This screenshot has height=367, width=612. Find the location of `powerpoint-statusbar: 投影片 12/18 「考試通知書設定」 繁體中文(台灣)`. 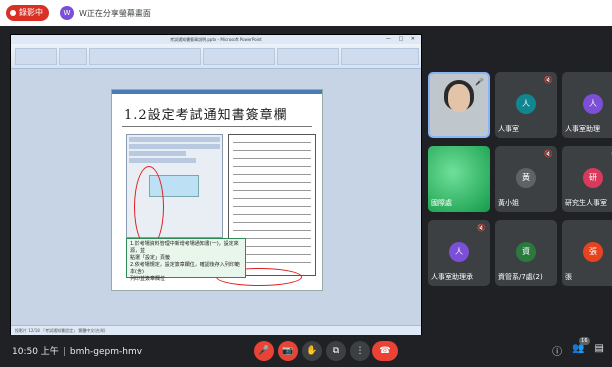

powerpoint-statusbar: 投影片 12/18 「考試通知書設定」 繁體中文(台灣) is located at coordinates (216, 330).